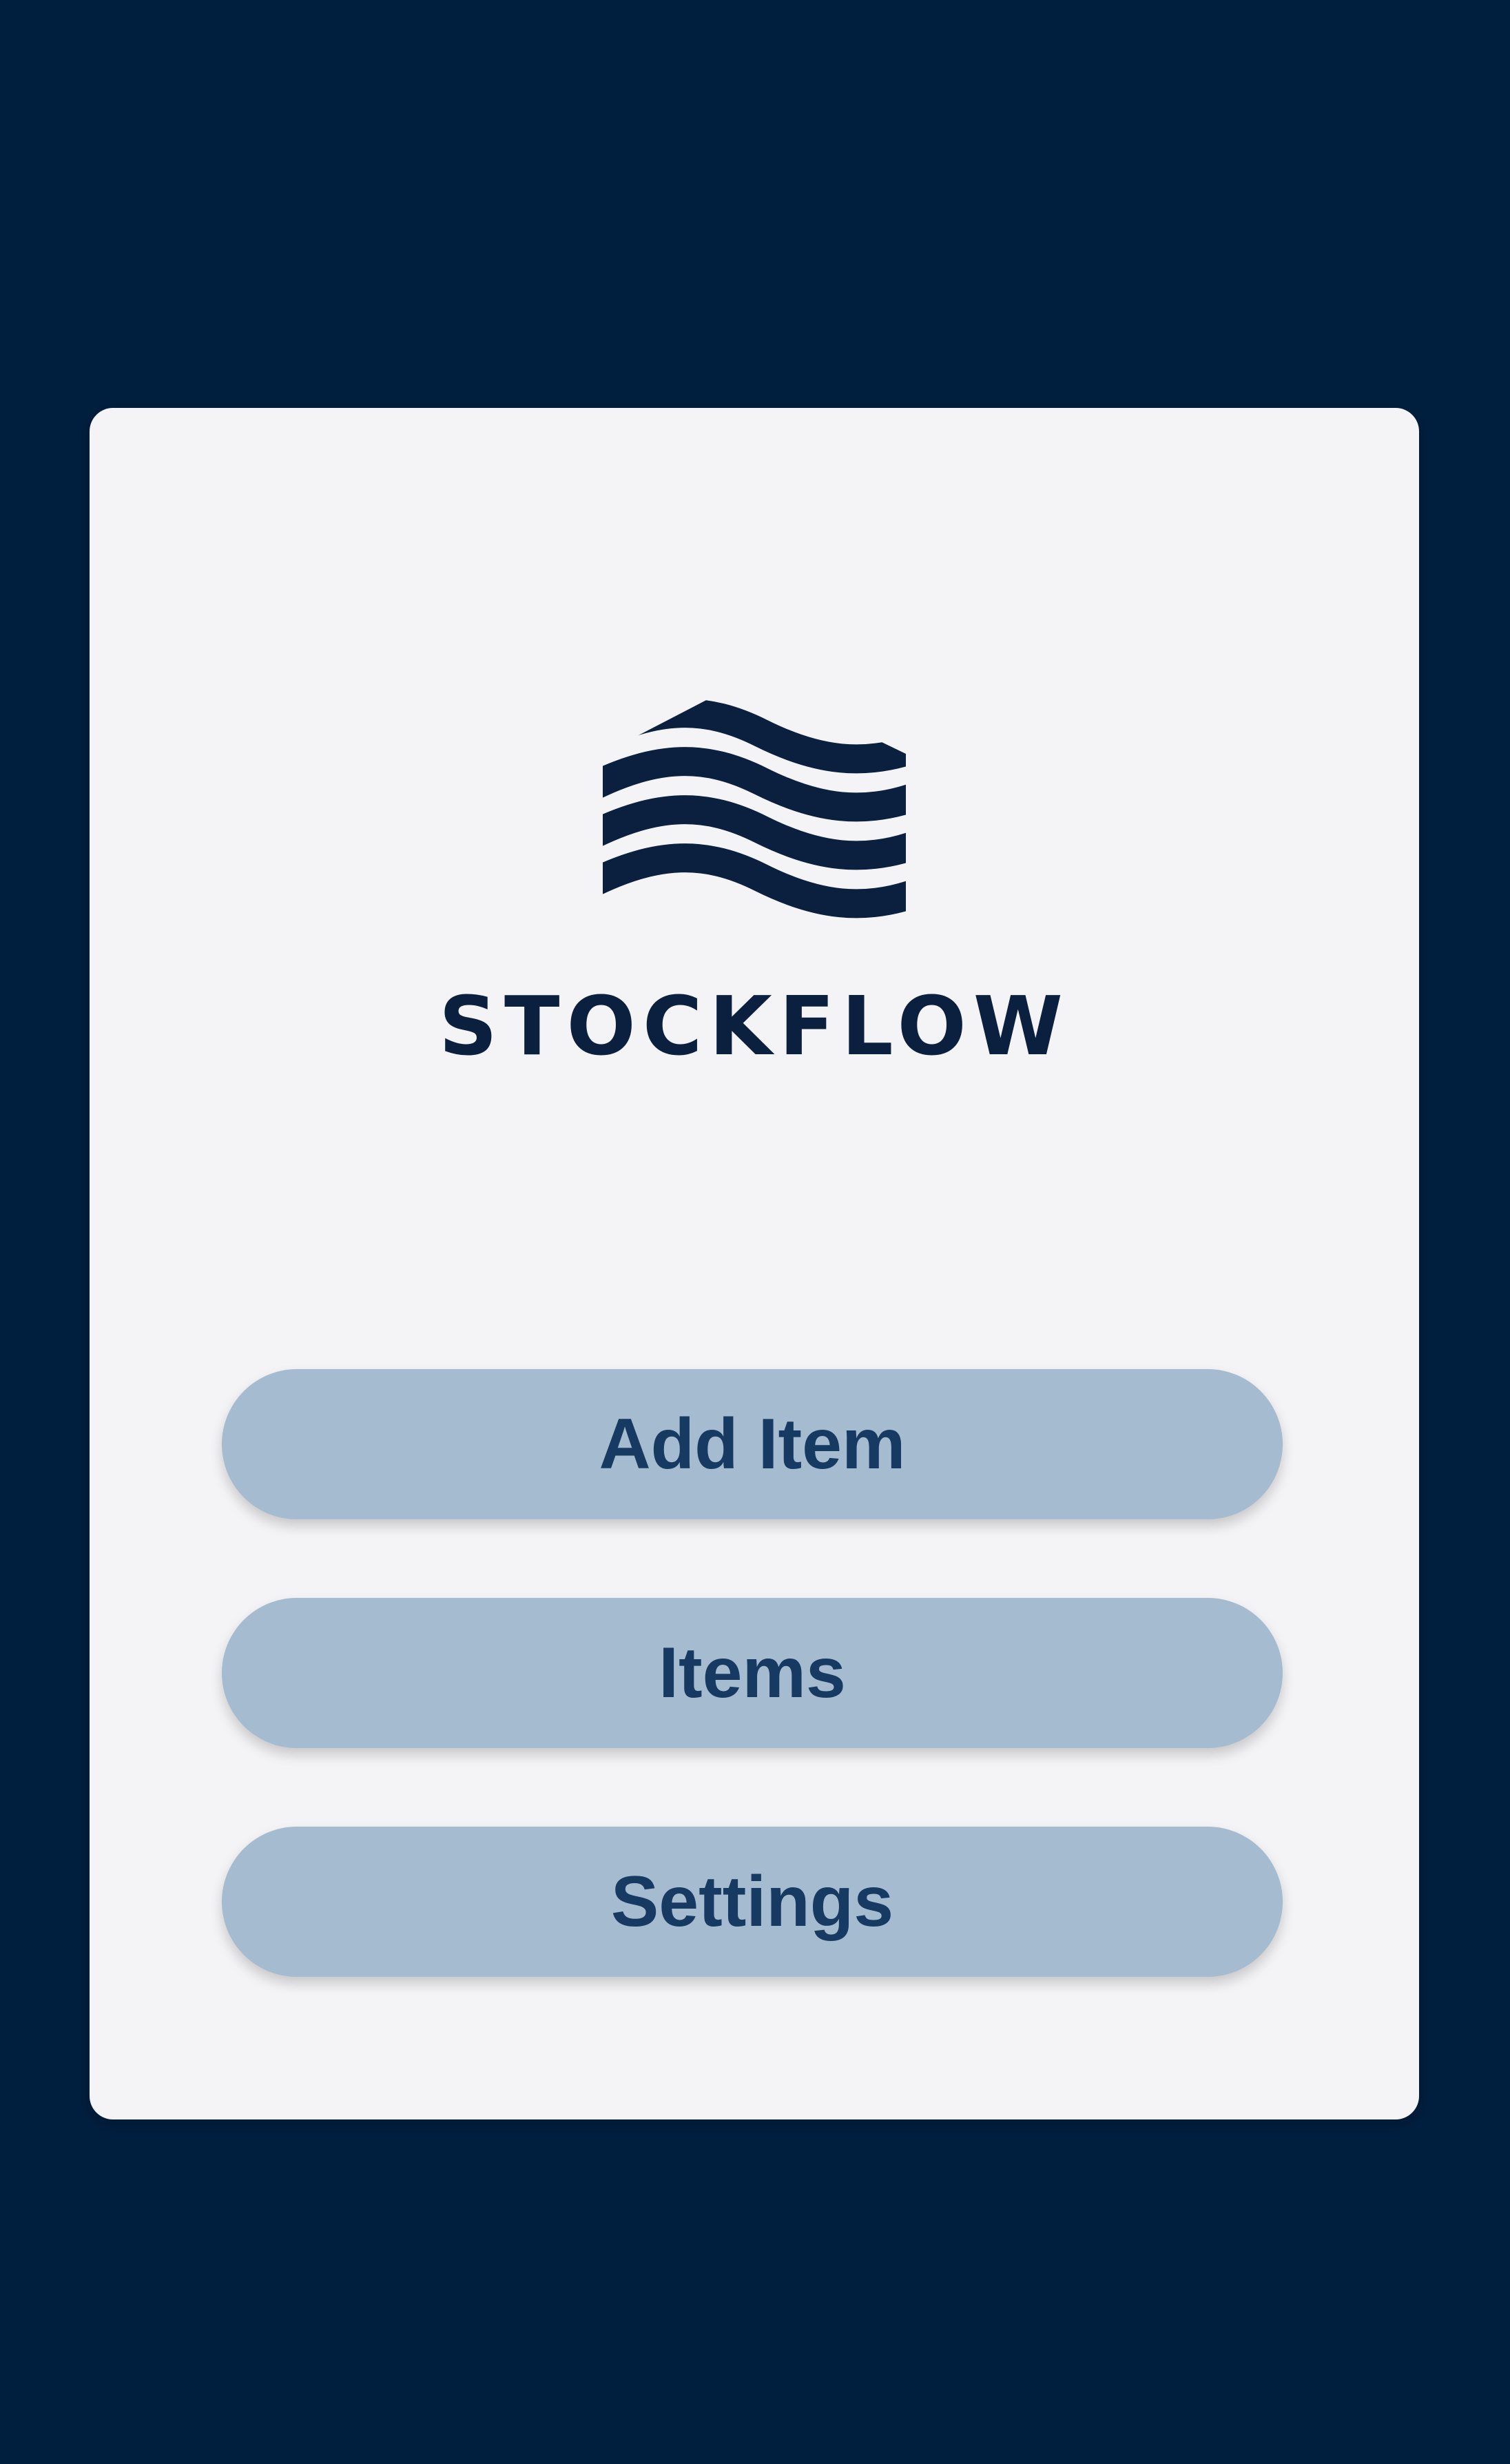 The width and height of the screenshot is (1510, 2464). I want to click on settings-button: Settings, so click(752, 1902).